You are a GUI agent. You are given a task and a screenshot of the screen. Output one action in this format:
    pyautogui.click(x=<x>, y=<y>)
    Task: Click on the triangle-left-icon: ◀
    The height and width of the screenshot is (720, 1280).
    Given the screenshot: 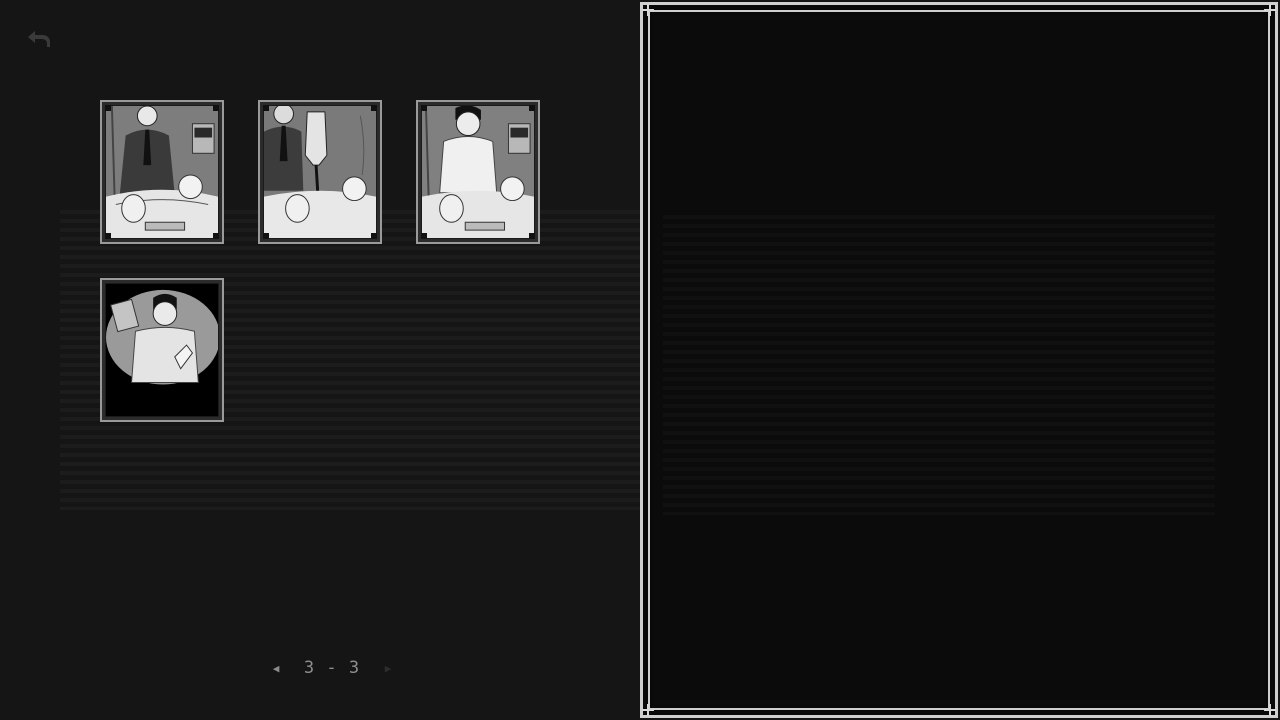 What is the action you would take?
    pyautogui.click(x=276, y=668)
    